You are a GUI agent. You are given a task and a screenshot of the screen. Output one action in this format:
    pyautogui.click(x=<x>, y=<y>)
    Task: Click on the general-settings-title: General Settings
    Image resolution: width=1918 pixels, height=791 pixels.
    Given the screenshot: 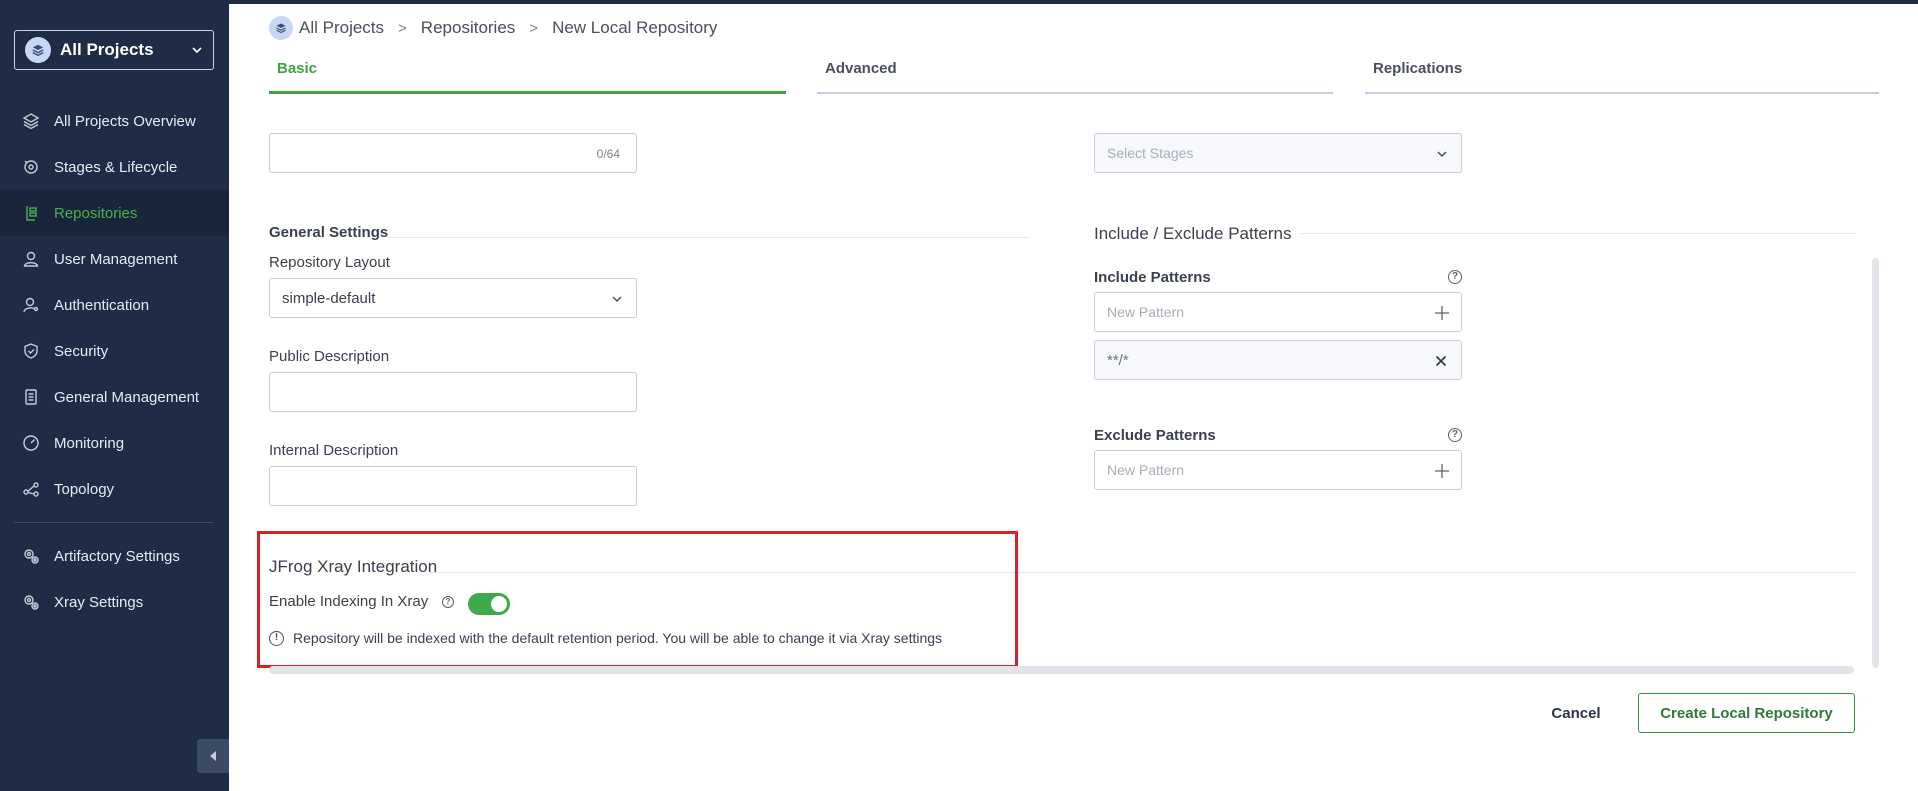 What is the action you would take?
    pyautogui.click(x=329, y=232)
    